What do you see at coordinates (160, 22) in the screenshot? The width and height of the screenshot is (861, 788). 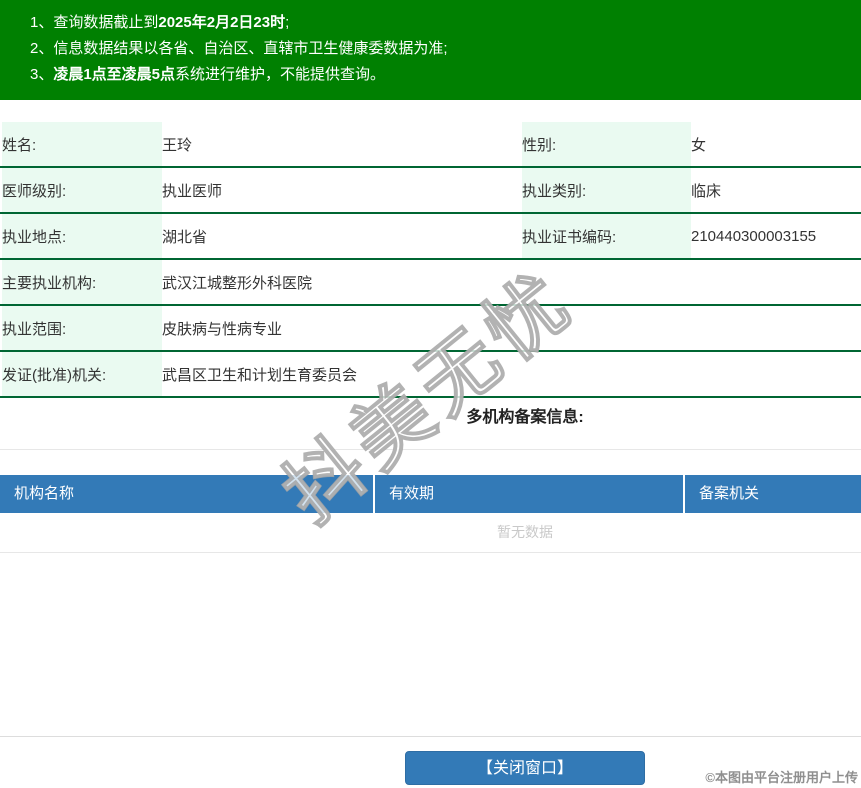 I see `notice-line-1: 1、查询数据截止到2025年2月2日23时;` at bounding box center [160, 22].